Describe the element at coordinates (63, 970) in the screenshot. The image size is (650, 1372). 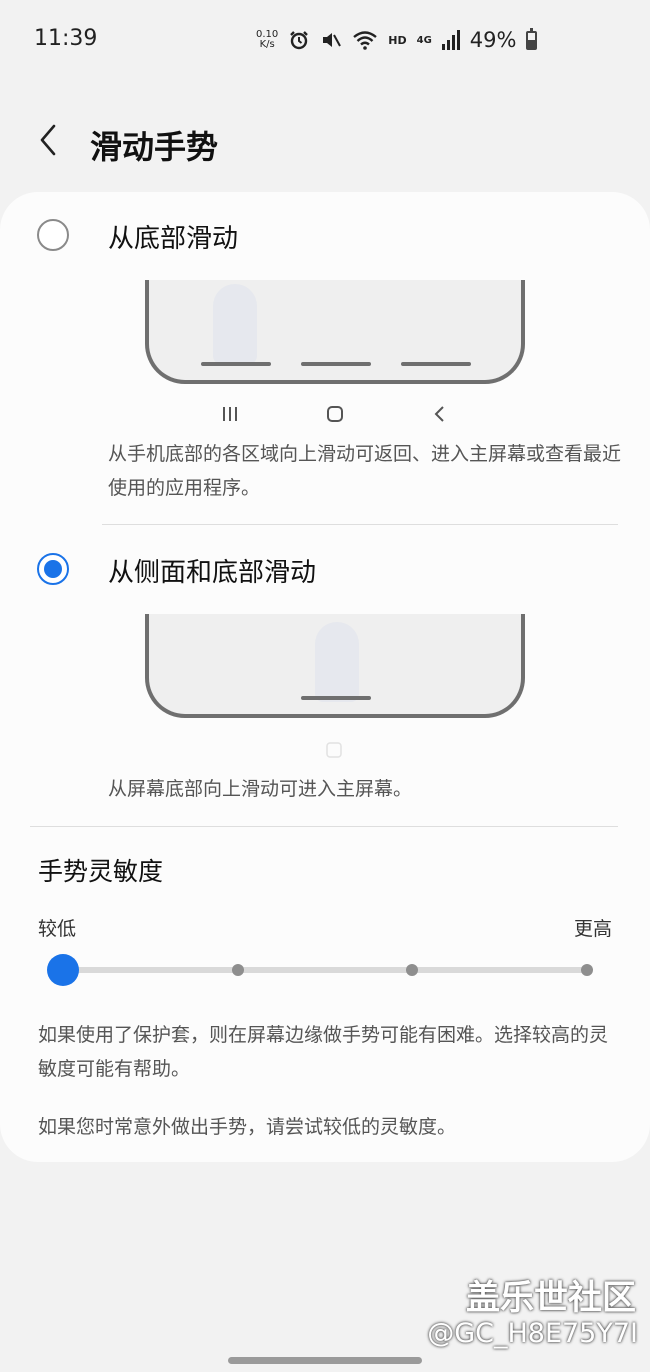
I see `slider-thumb` at that location.